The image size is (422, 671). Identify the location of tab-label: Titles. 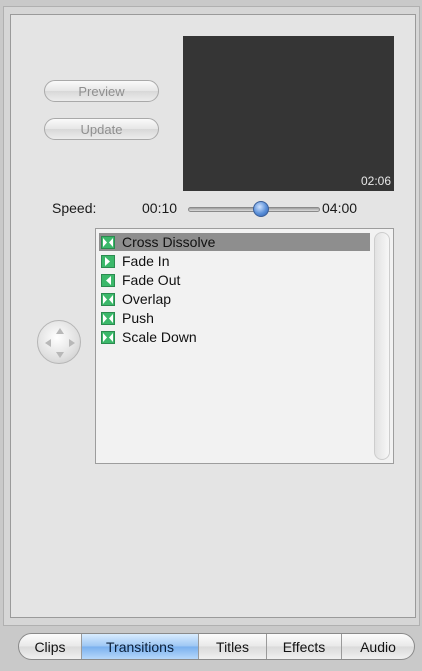
(232, 646).